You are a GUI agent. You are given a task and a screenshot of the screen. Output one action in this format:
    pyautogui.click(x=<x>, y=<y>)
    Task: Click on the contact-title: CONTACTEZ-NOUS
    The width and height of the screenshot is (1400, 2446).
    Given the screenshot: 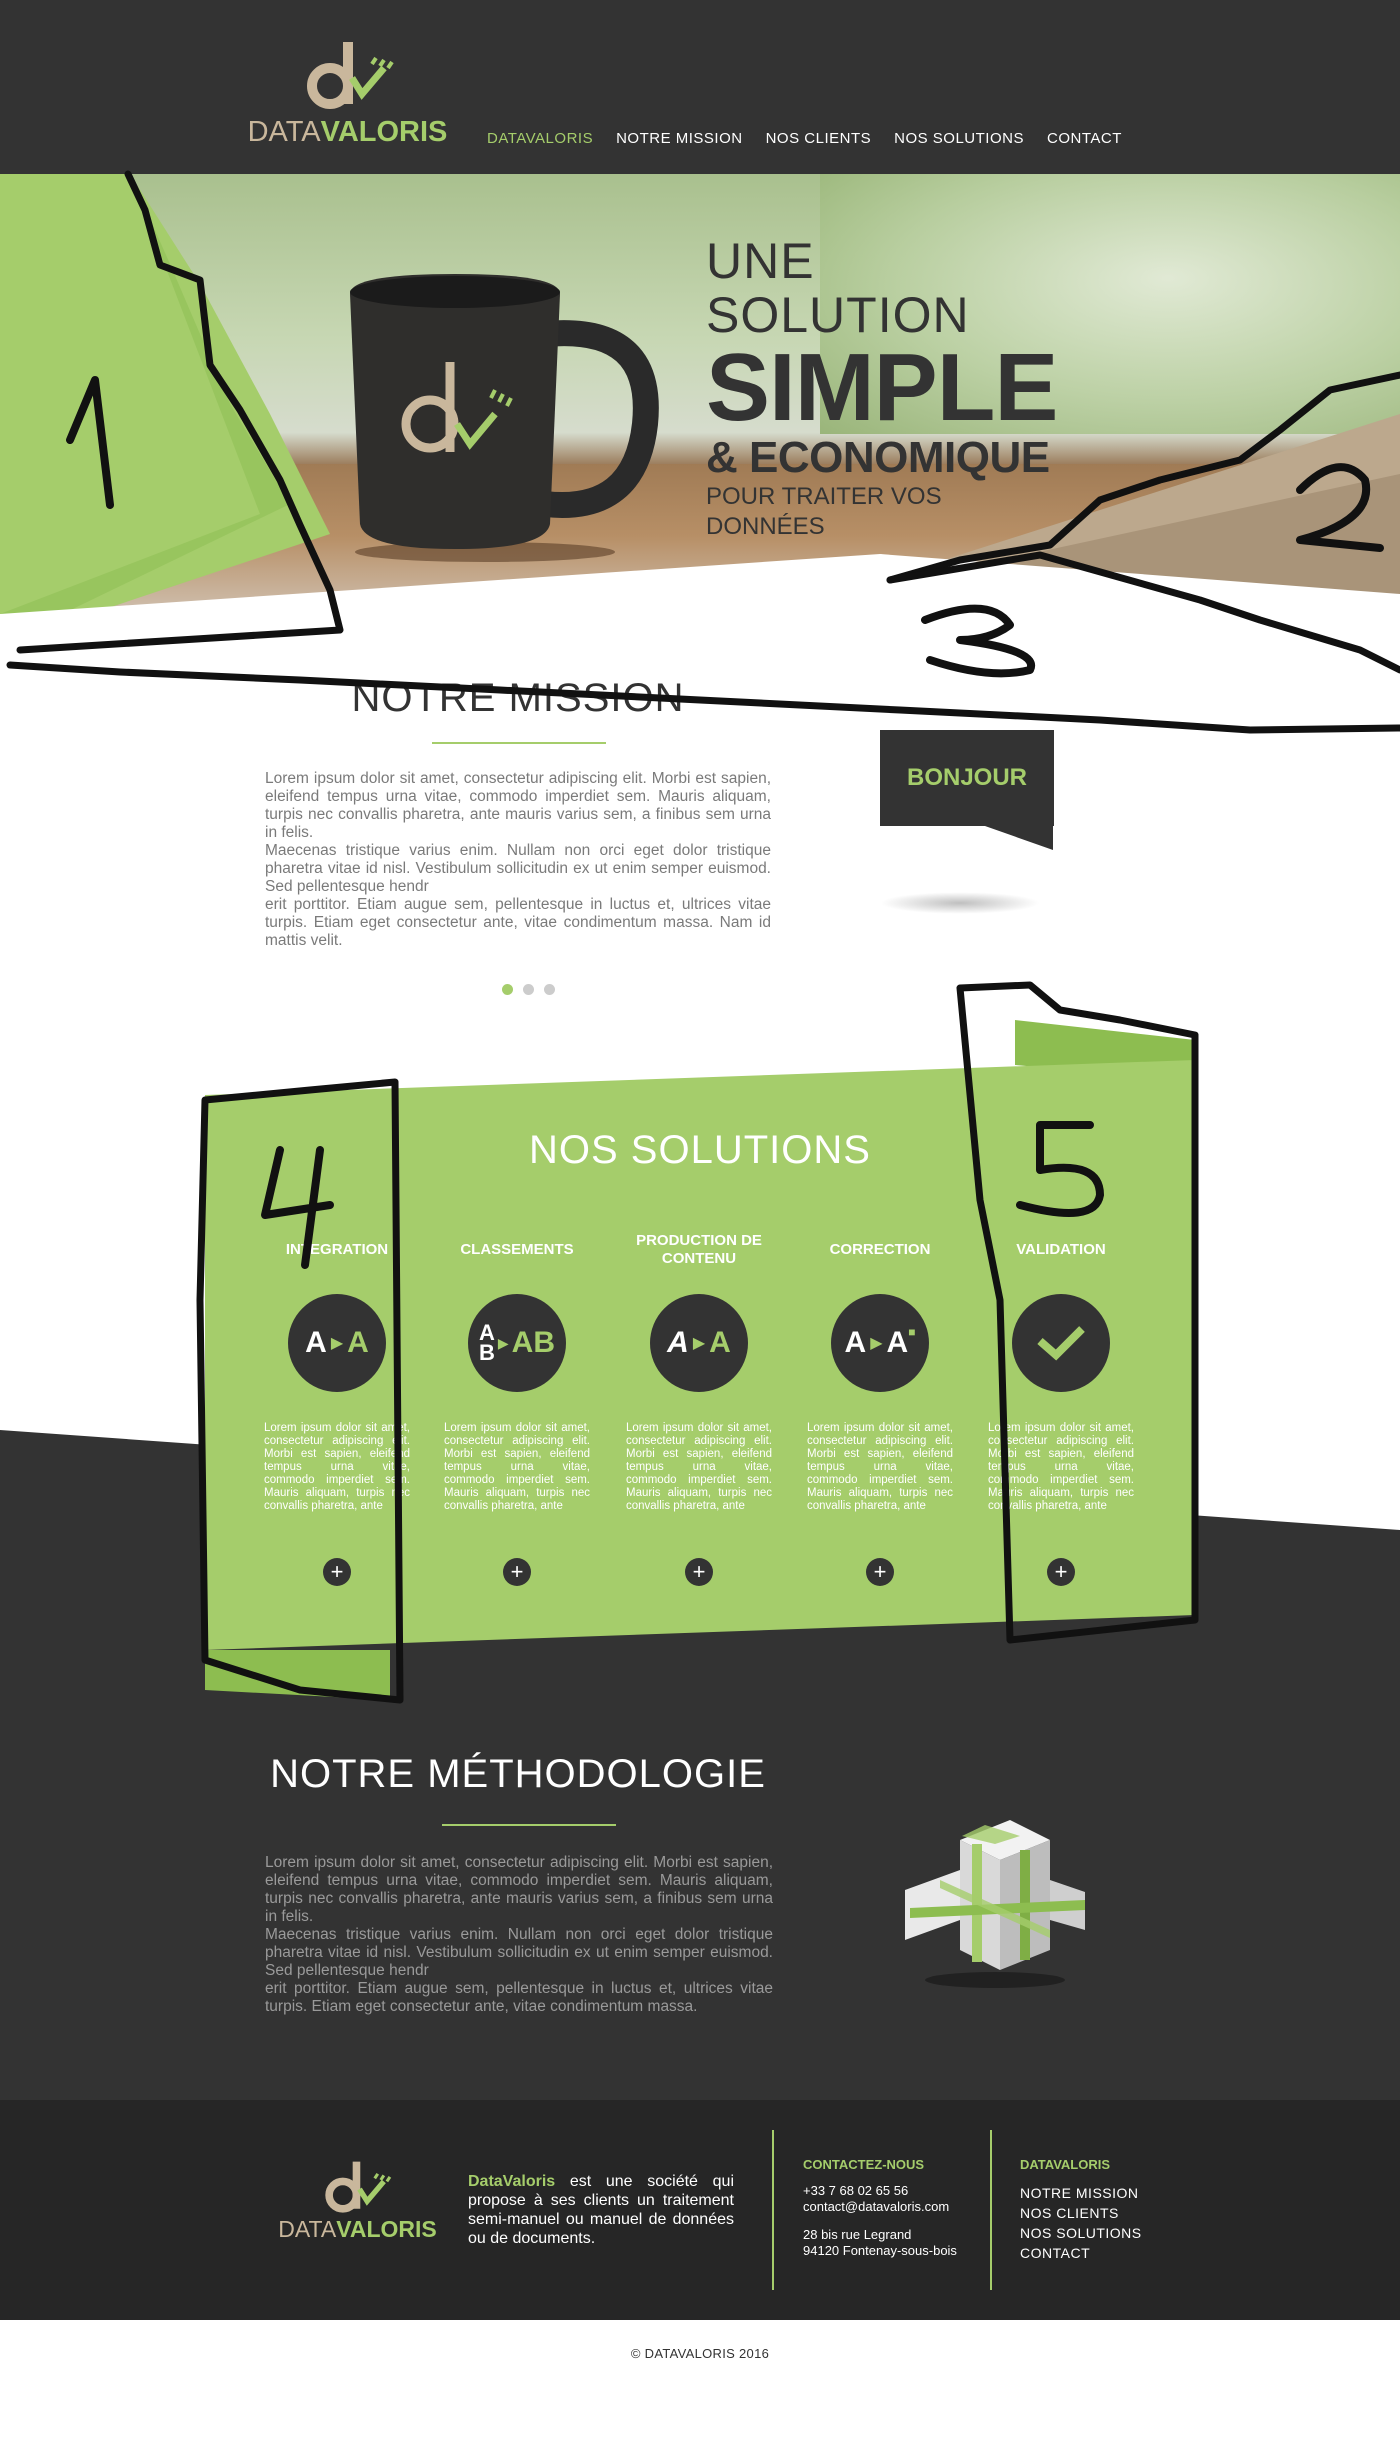 What is the action you would take?
    pyautogui.click(x=864, y=2164)
    